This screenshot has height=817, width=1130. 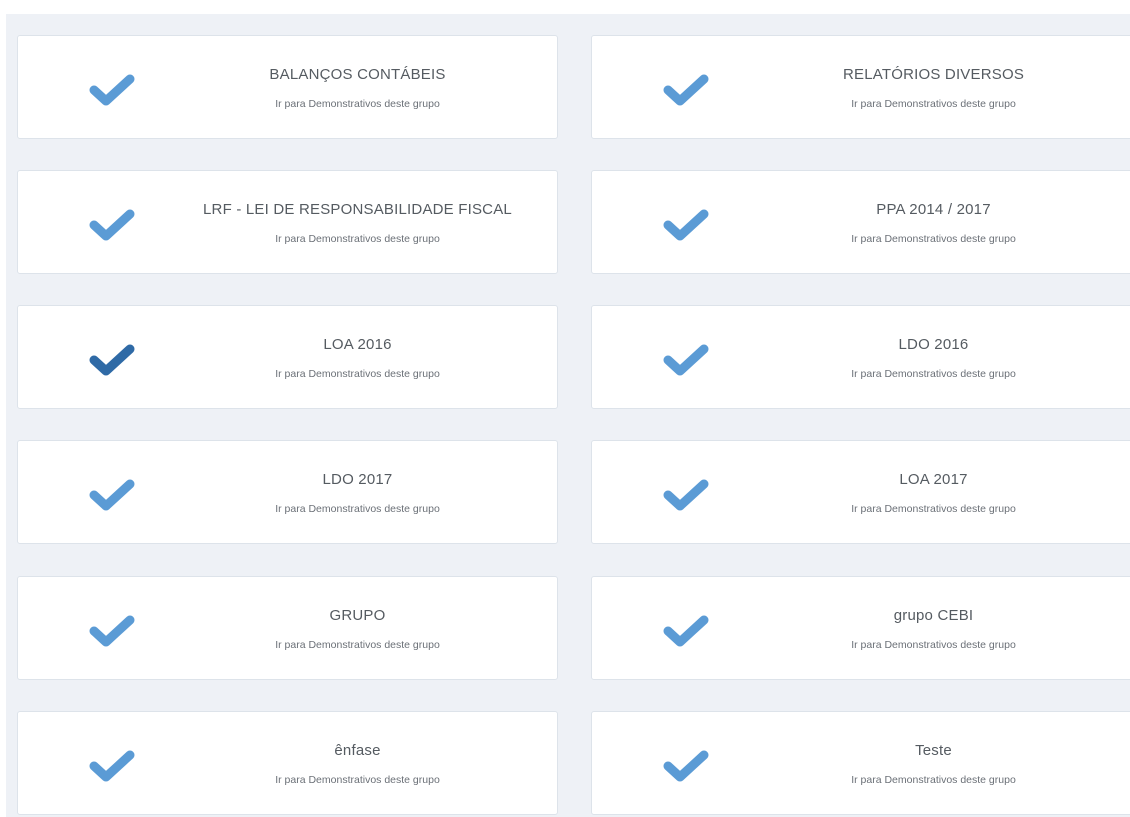 What do you see at coordinates (933, 74) in the screenshot?
I see `group-title: RELATÓRIOS DIVERSOS` at bounding box center [933, 74].